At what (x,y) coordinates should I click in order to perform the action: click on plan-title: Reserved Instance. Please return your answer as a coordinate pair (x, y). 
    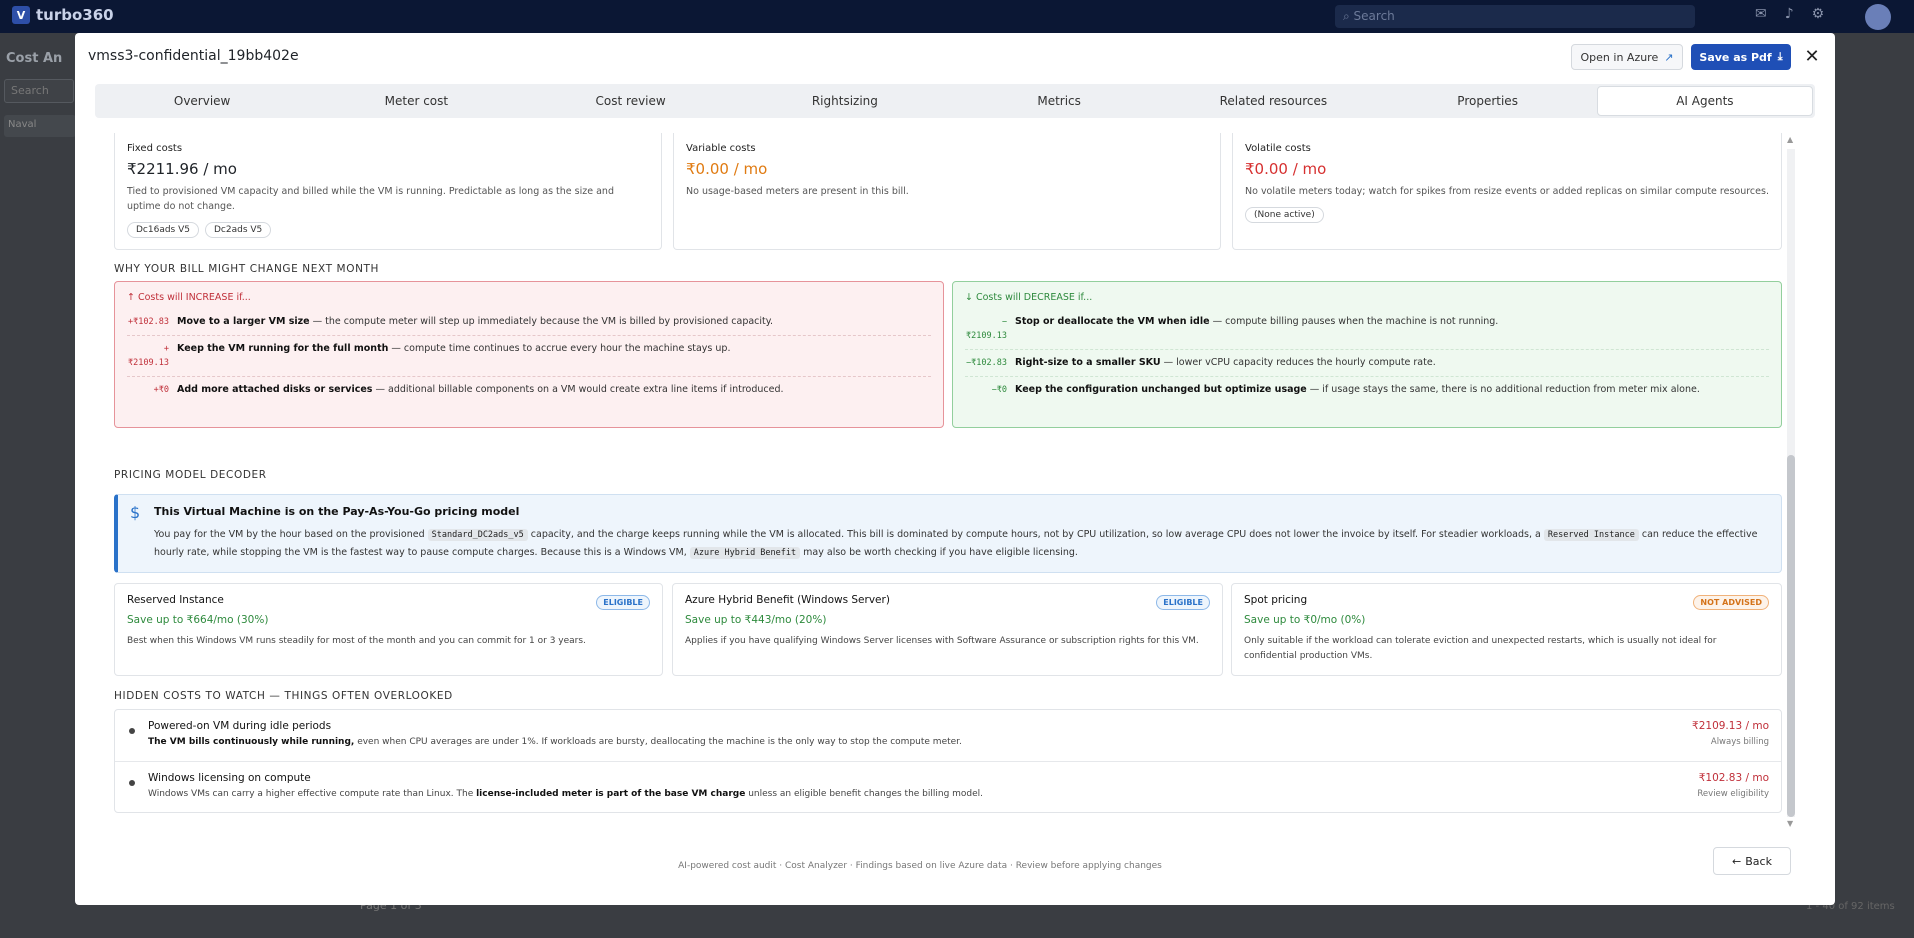
    Looking at the image, I should click on (175, 600).